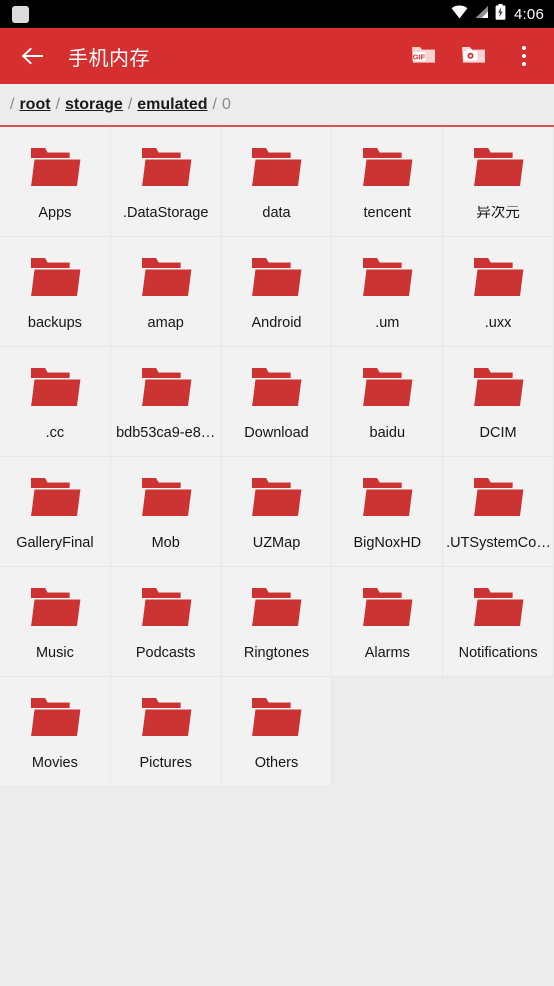 This screenshot has height=986, width=554. What do you see at coordinates (276, 653) in the screenshot?
I see `file-grid-item-label: Ringtones` at bounding box center [276, 653].